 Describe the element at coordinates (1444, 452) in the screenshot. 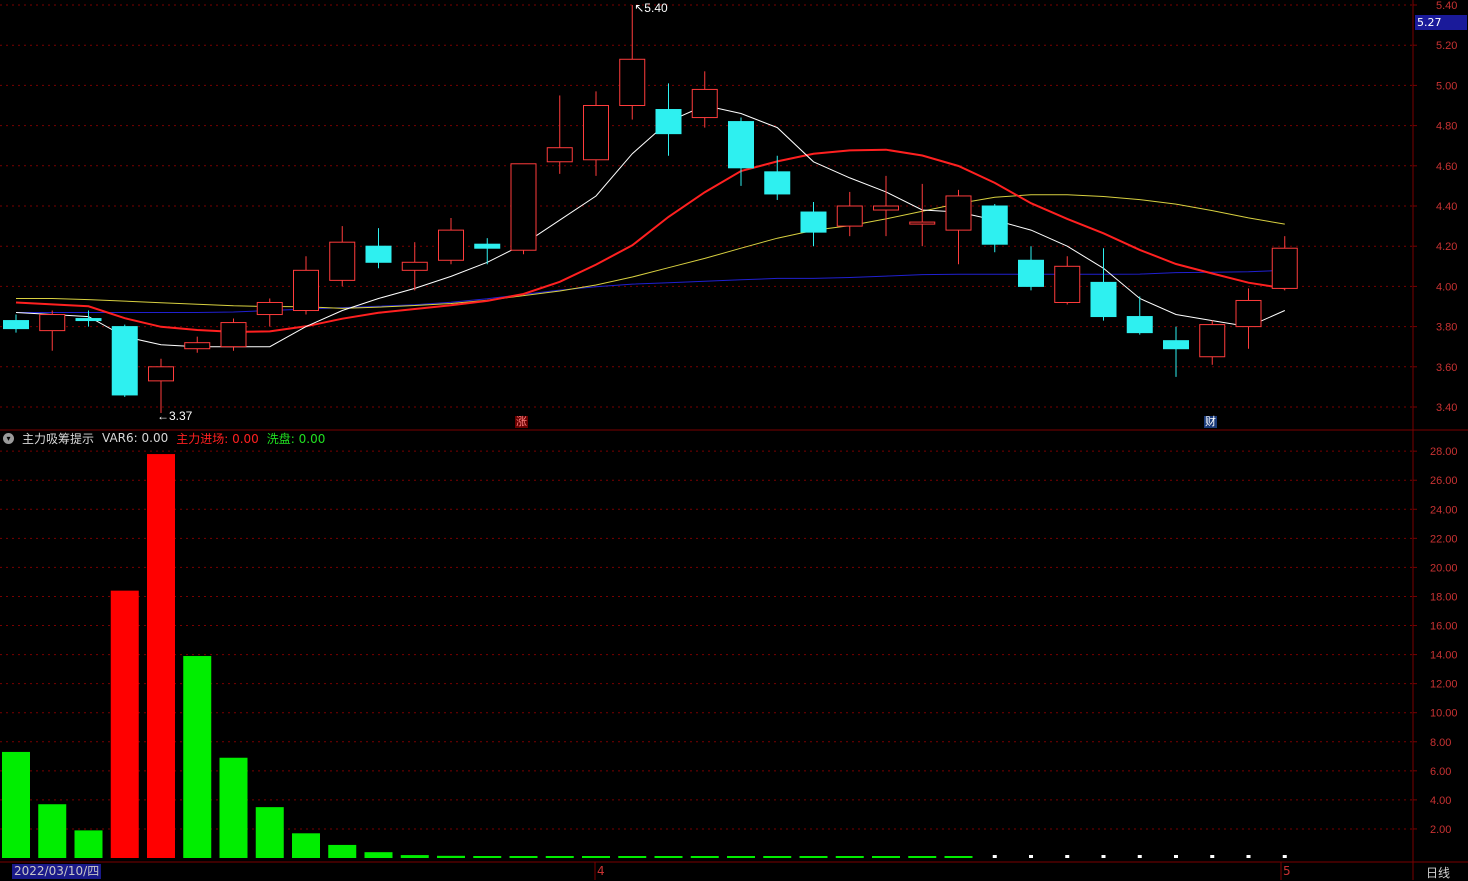

I see `indicator-tick-label: 28.00` at that location.